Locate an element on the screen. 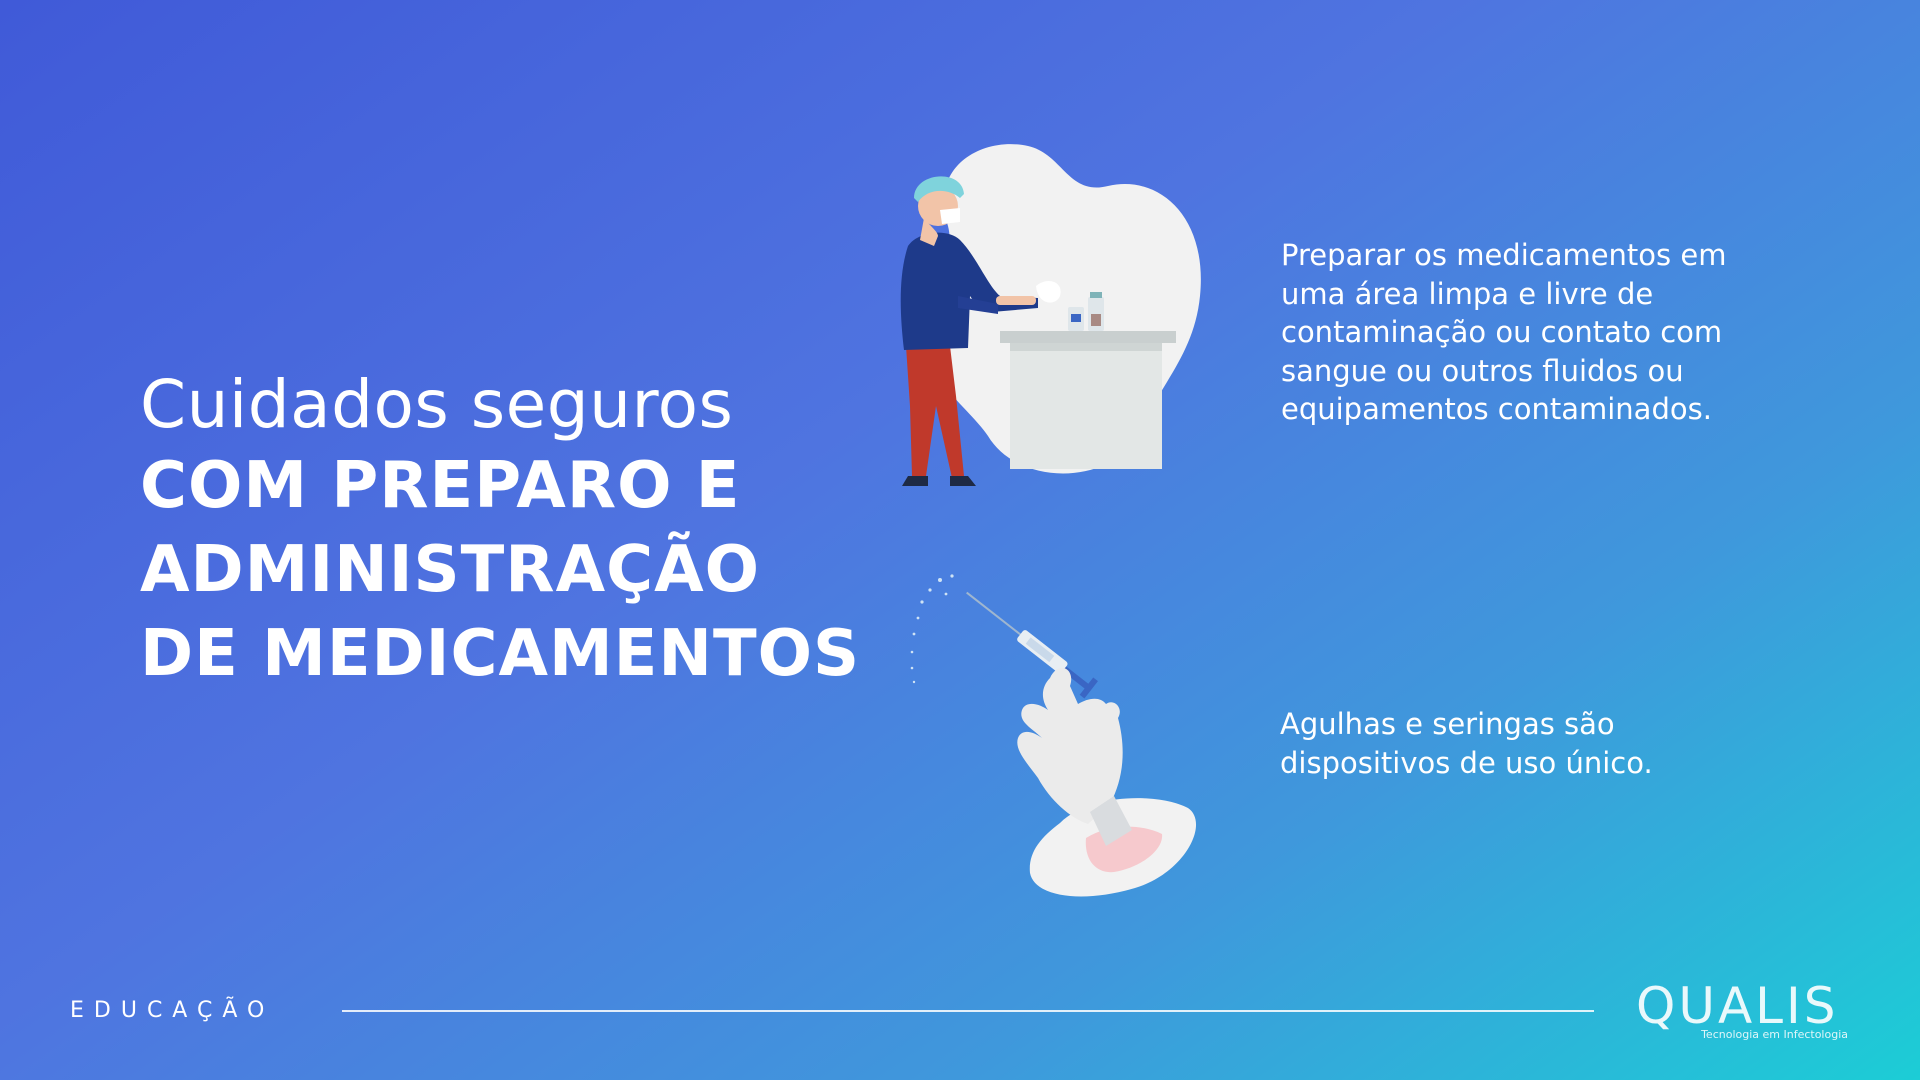 Image resolution: width=1920 pixels, height=1080 pixels. point-1-line-1: Preparar os medicamentos em is located at coordinates (1504, 255).